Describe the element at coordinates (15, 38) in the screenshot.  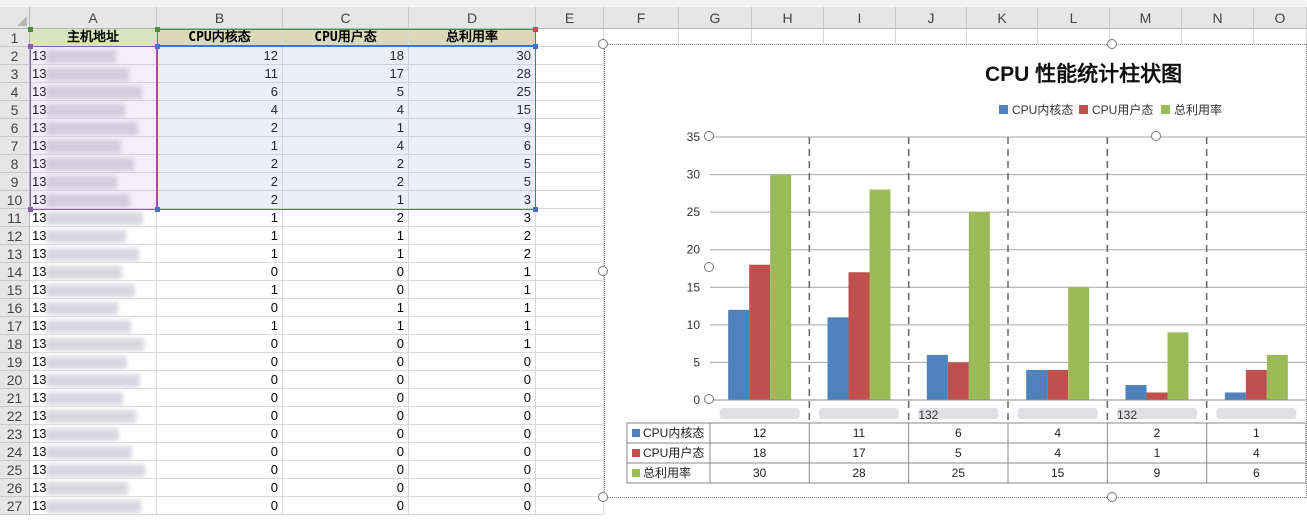
I see `row-header: 1` at that location.